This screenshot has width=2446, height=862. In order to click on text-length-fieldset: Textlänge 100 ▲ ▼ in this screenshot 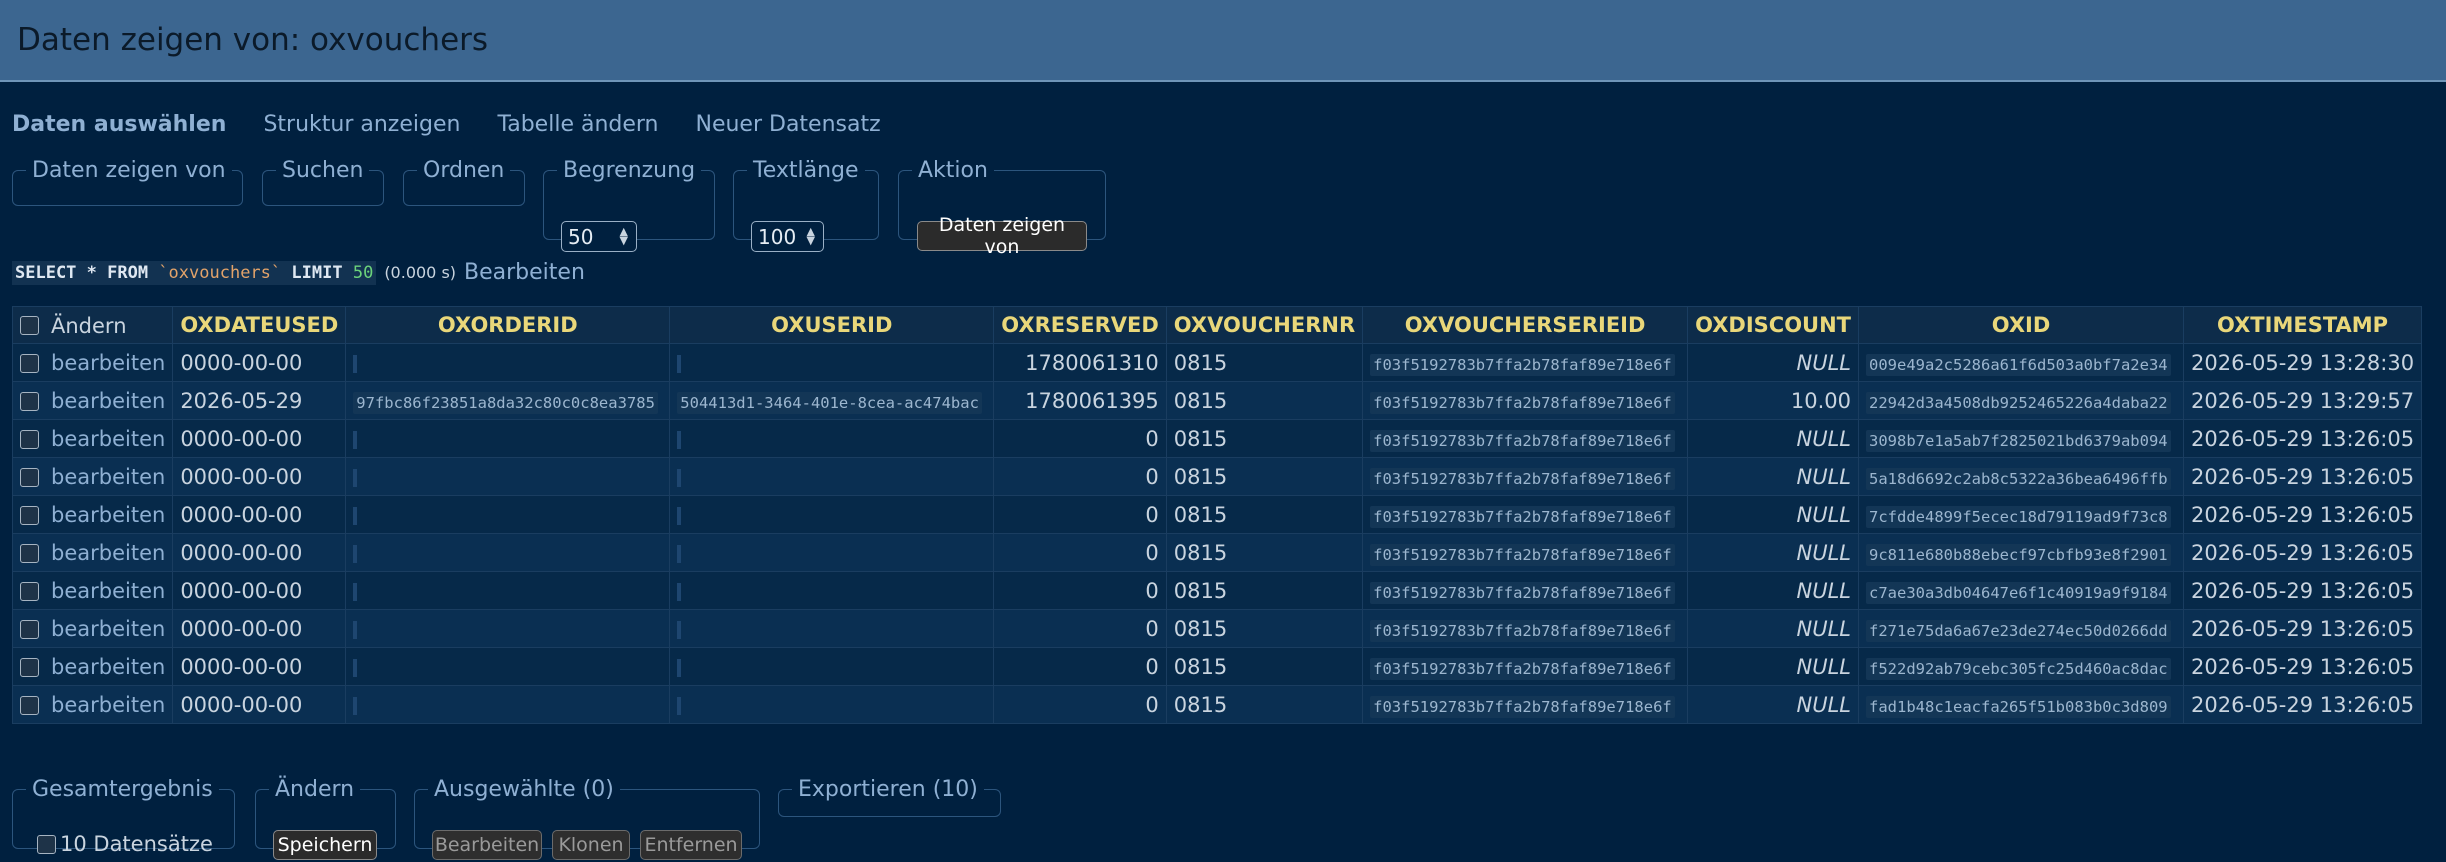, I will do `click(806, 205)`.